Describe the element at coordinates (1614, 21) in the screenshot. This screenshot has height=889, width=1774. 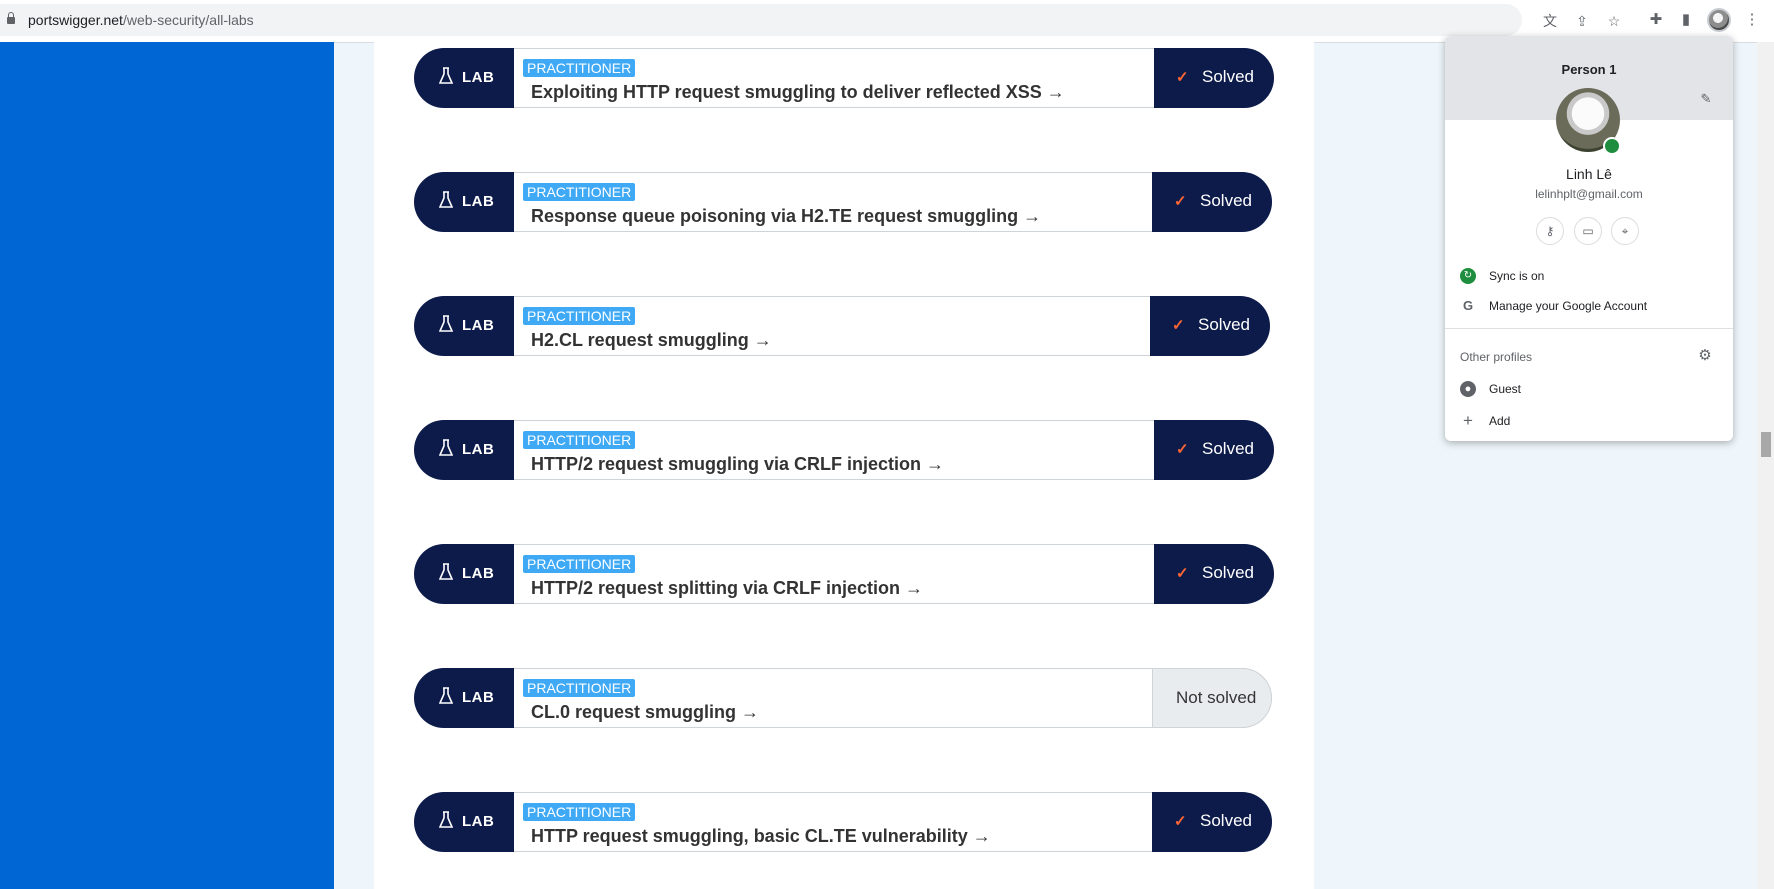
I see `bookmark-star-icon: ☆` at that location.